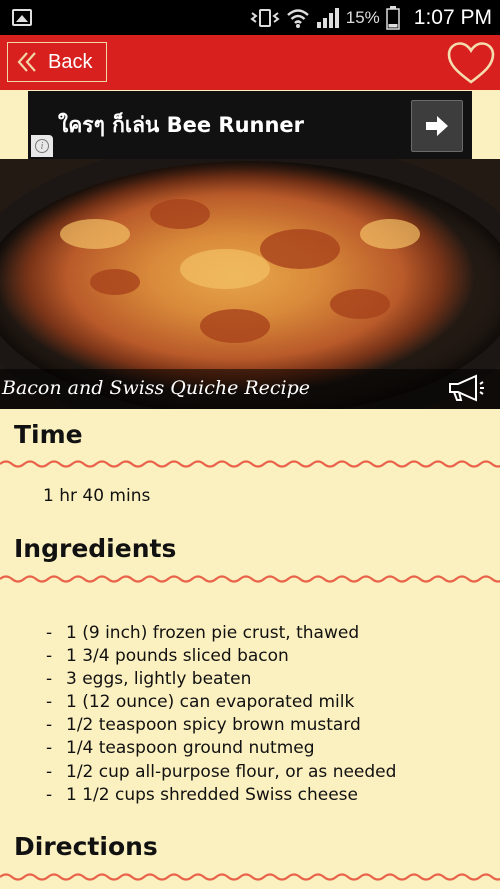 This screenshot has height=889, width=500. Describe the element at coordinates (200, 702) in the screenshot. I see `list-item: -1 (12 ounce) can evaporated milk` at that location.